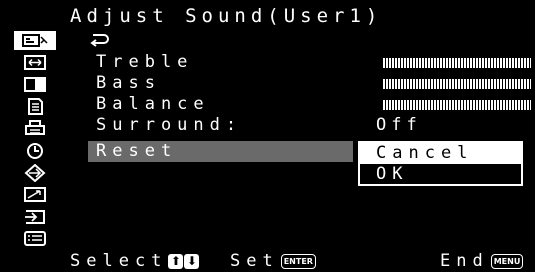 This screenshot has height=272, width=535. What do you see at coordinates (35, 216) in the screenshot?
I see `input-icon` at bounding box center [35, 216].